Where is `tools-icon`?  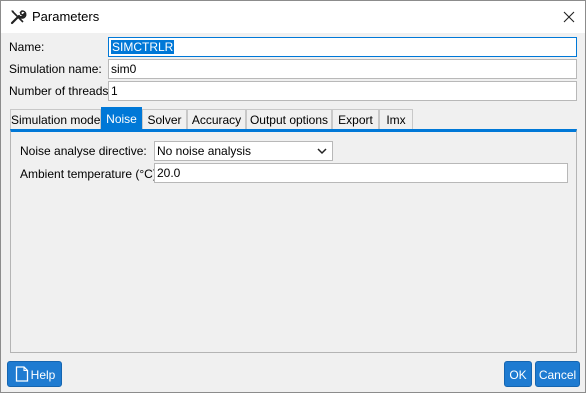
tools-icon is located at coordinates (18, 17).